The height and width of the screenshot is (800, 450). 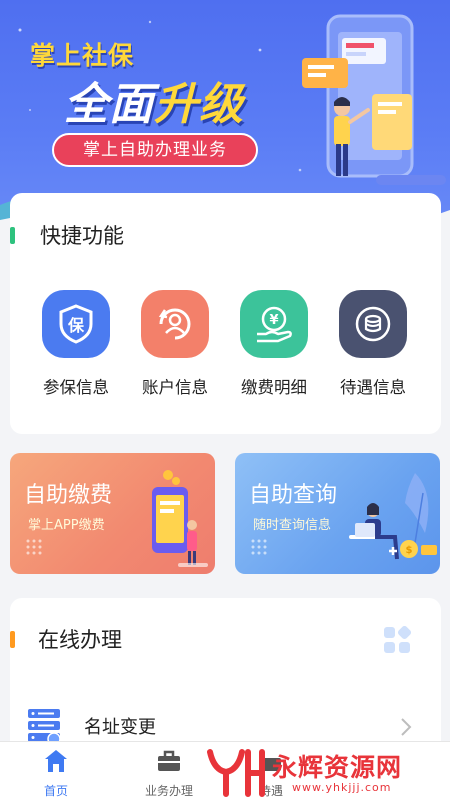 I want to click on shield-icon: 保, so click(x=76, y=324).